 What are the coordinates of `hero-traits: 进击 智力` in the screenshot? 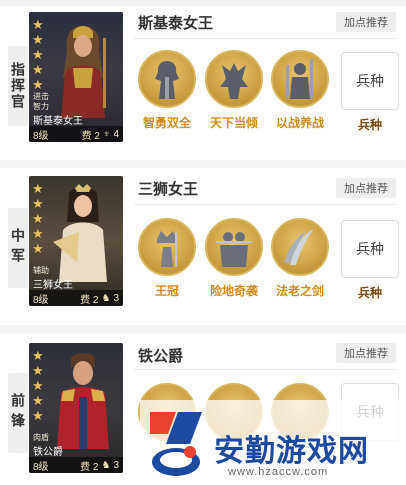 It's located at (41, 102).